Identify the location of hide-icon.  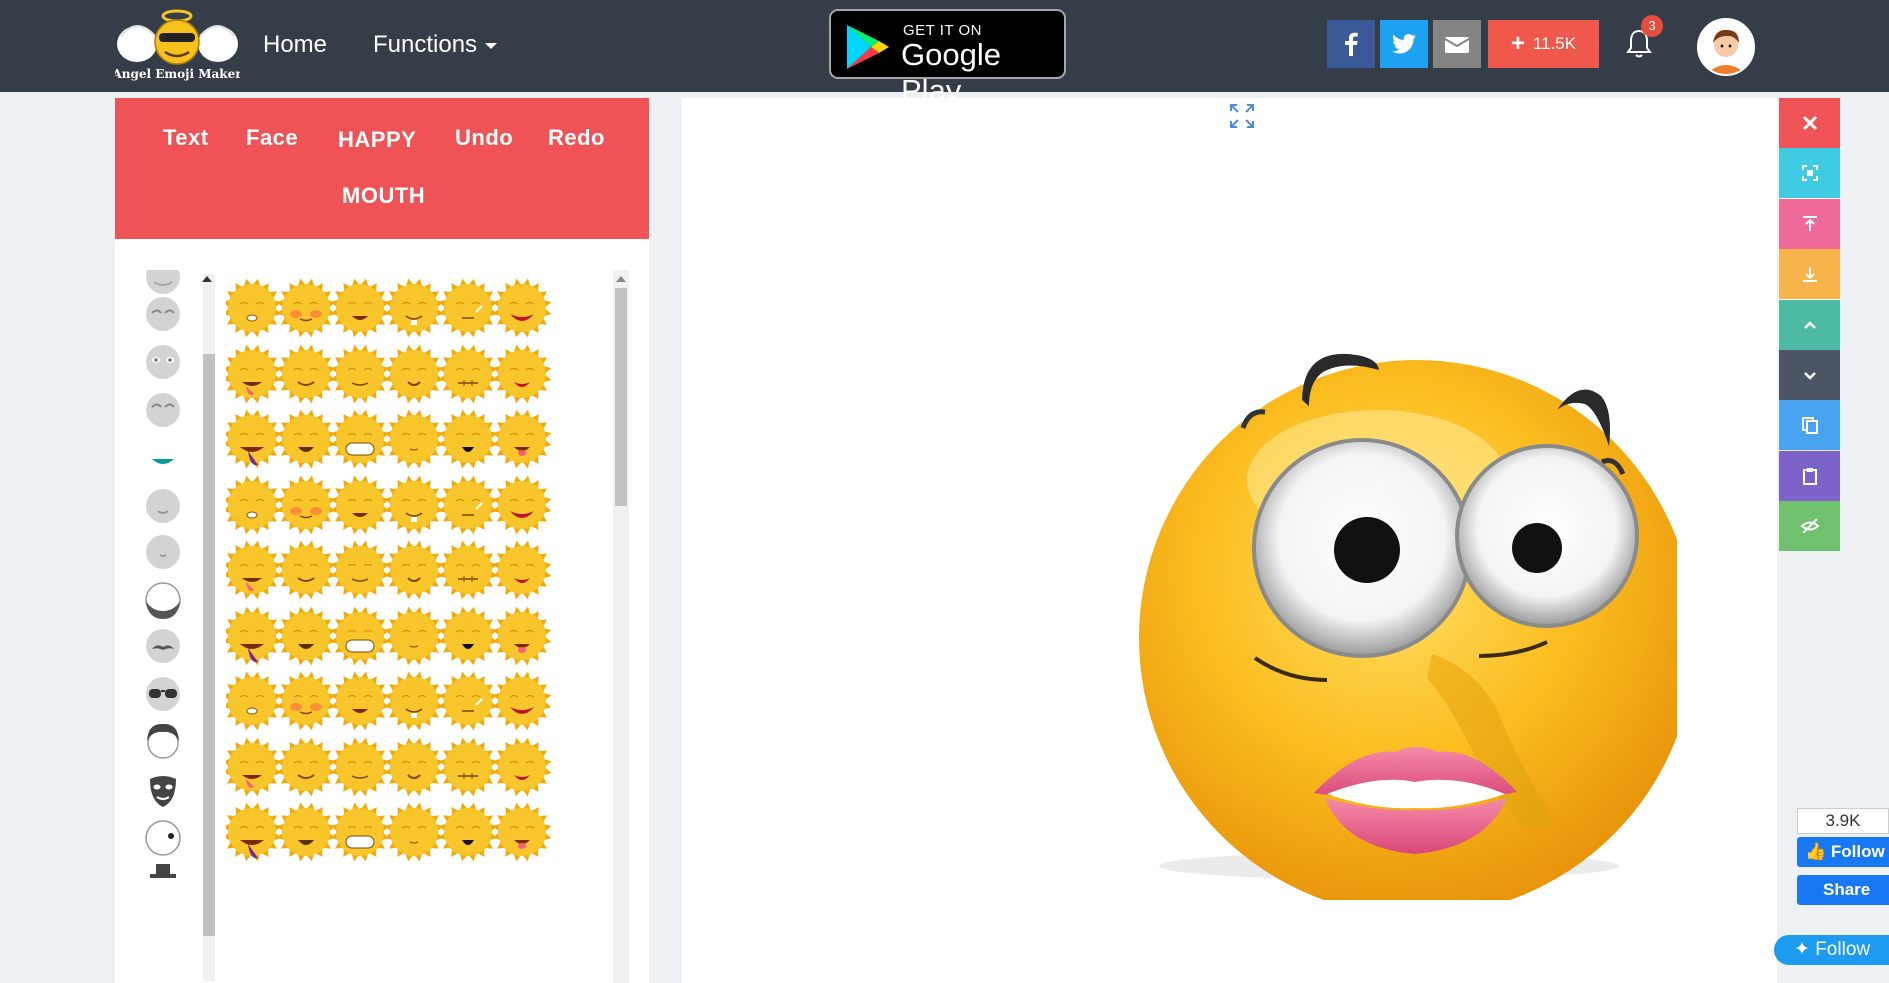
(1809, 526).